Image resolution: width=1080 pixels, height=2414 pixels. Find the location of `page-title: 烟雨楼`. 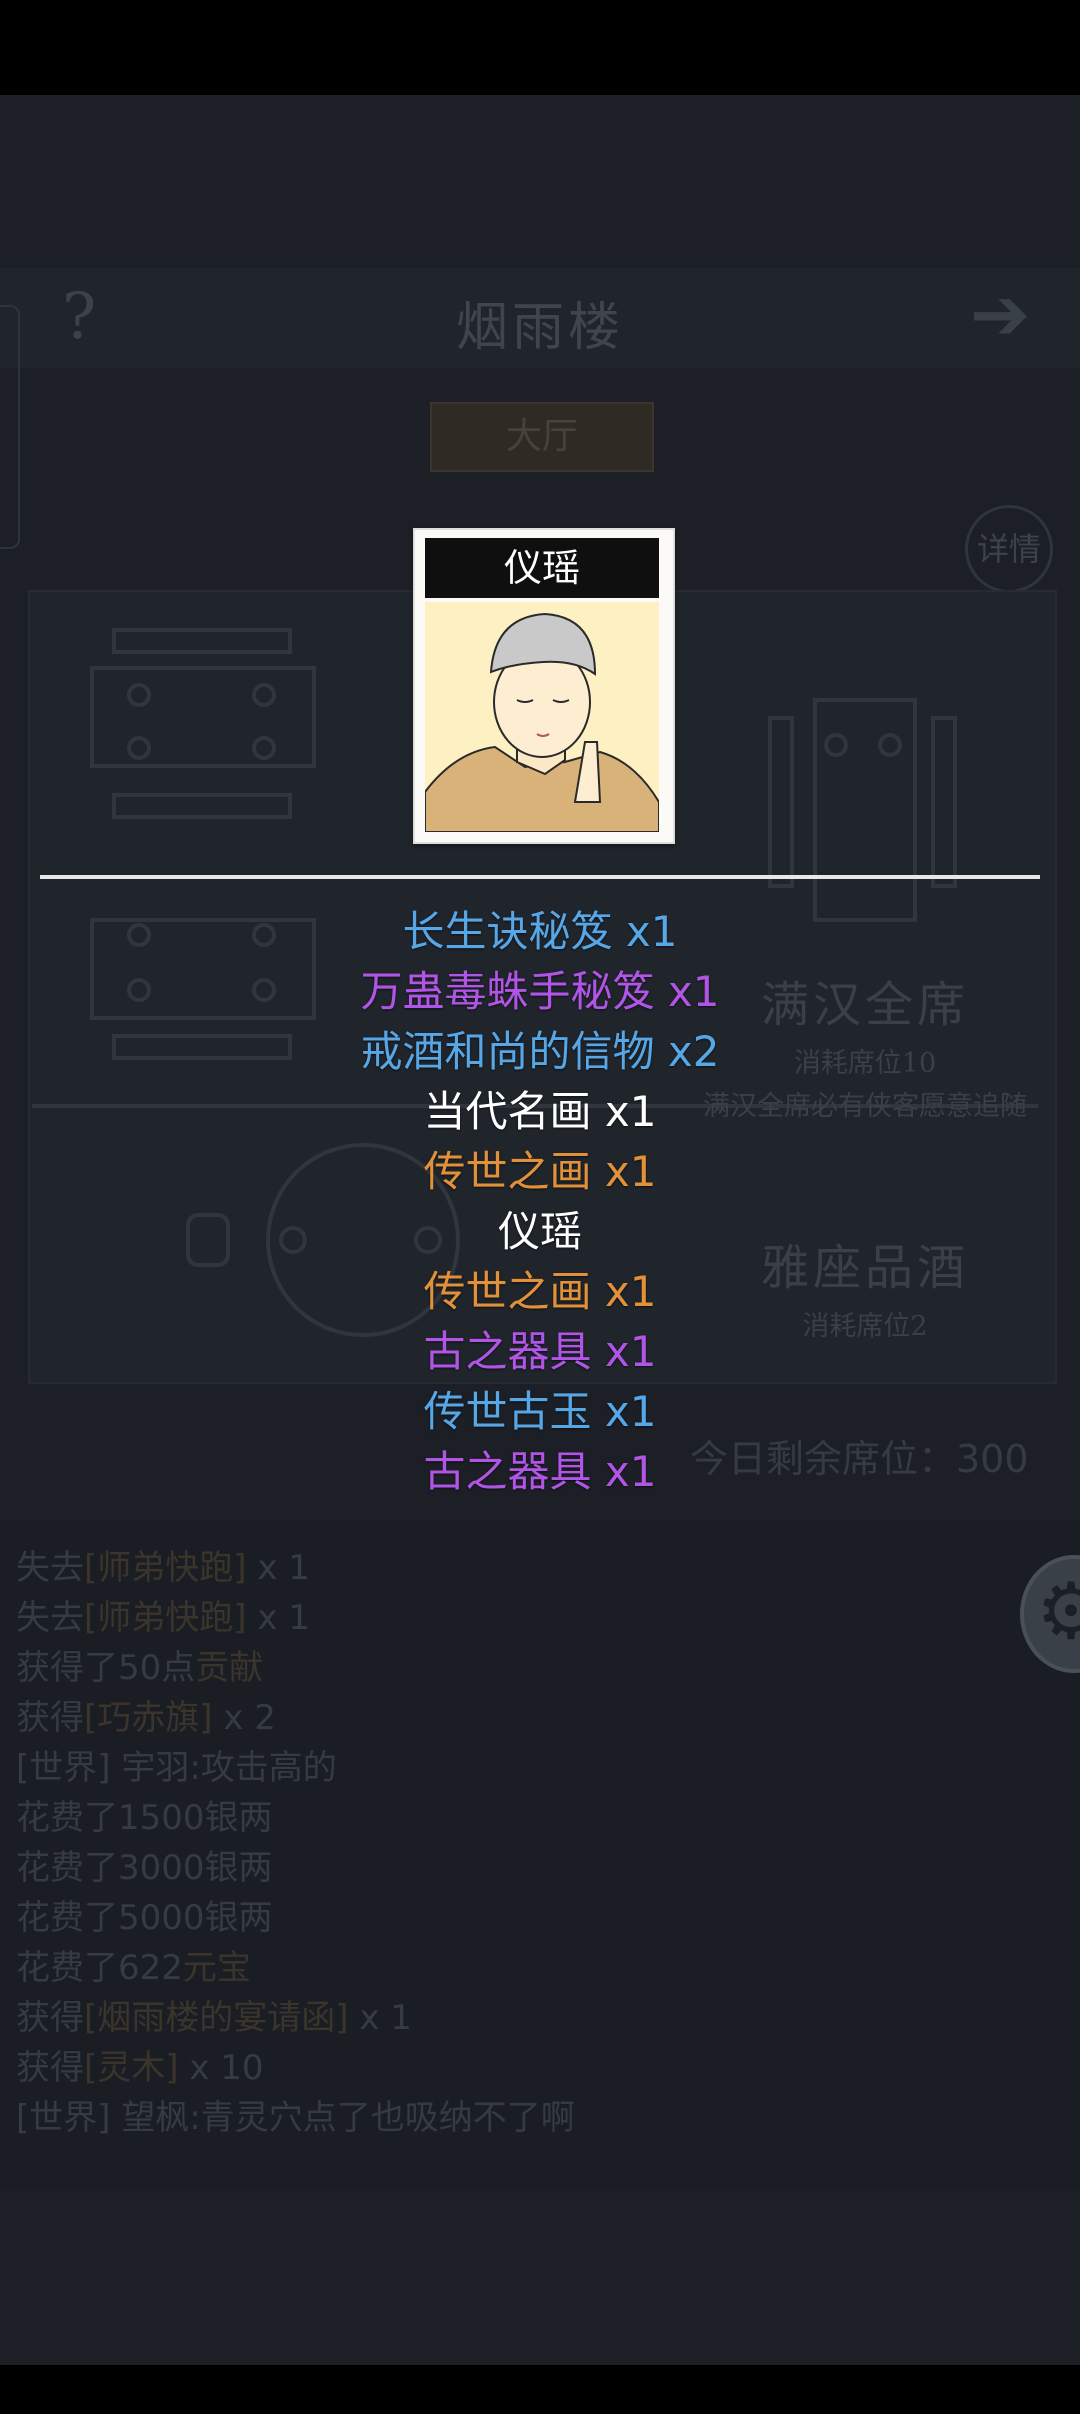

page-title: 烟雨楼 is located at coordinates (539, 328).